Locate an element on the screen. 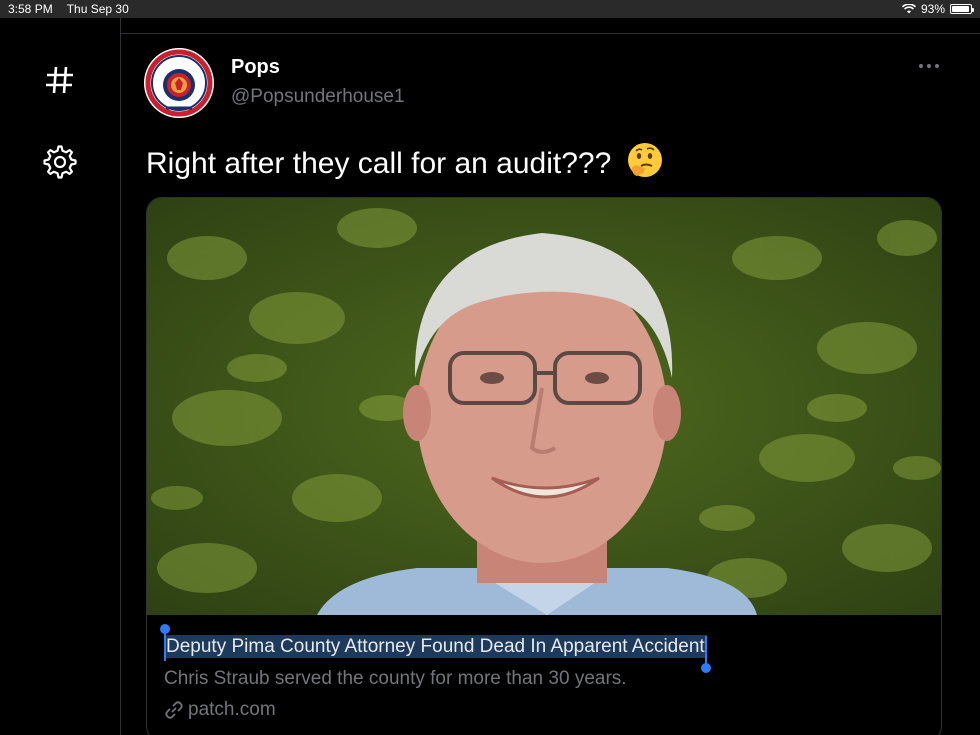 Image resolution: width=980 pixels, height=735 pixels. tweet-body: Right after they call for an audit??? is located at coordinates (379, 163).